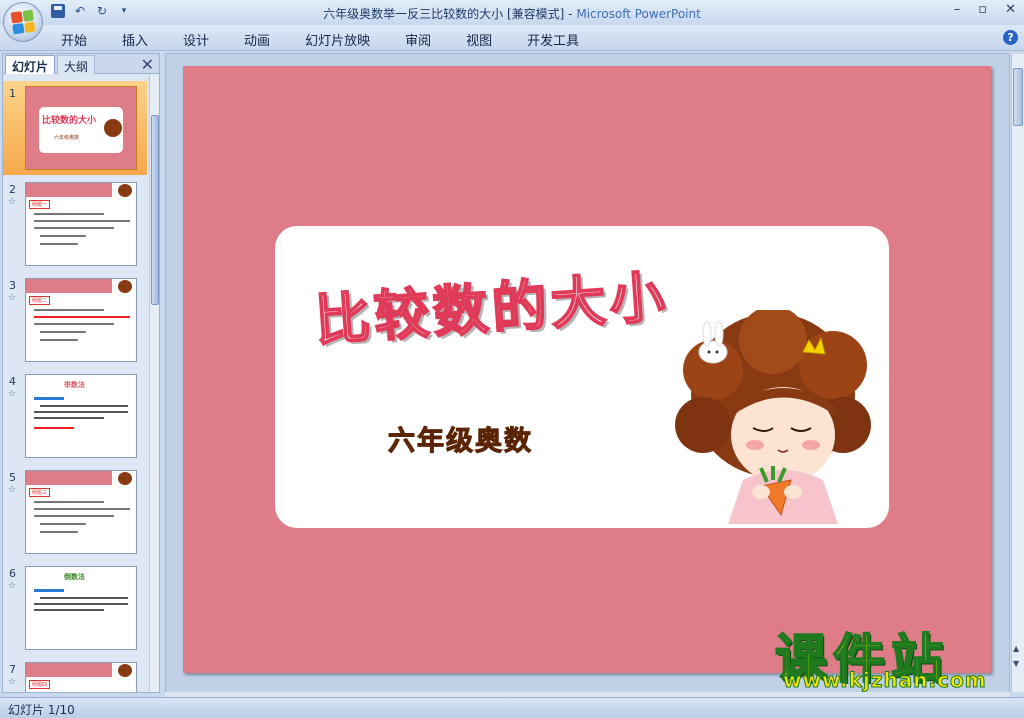 Image resolution: width=1024 pixels, height=718 pixels. I want to click on slide-thumbnail: 7 ☆ 例题四, so click(75, 674).